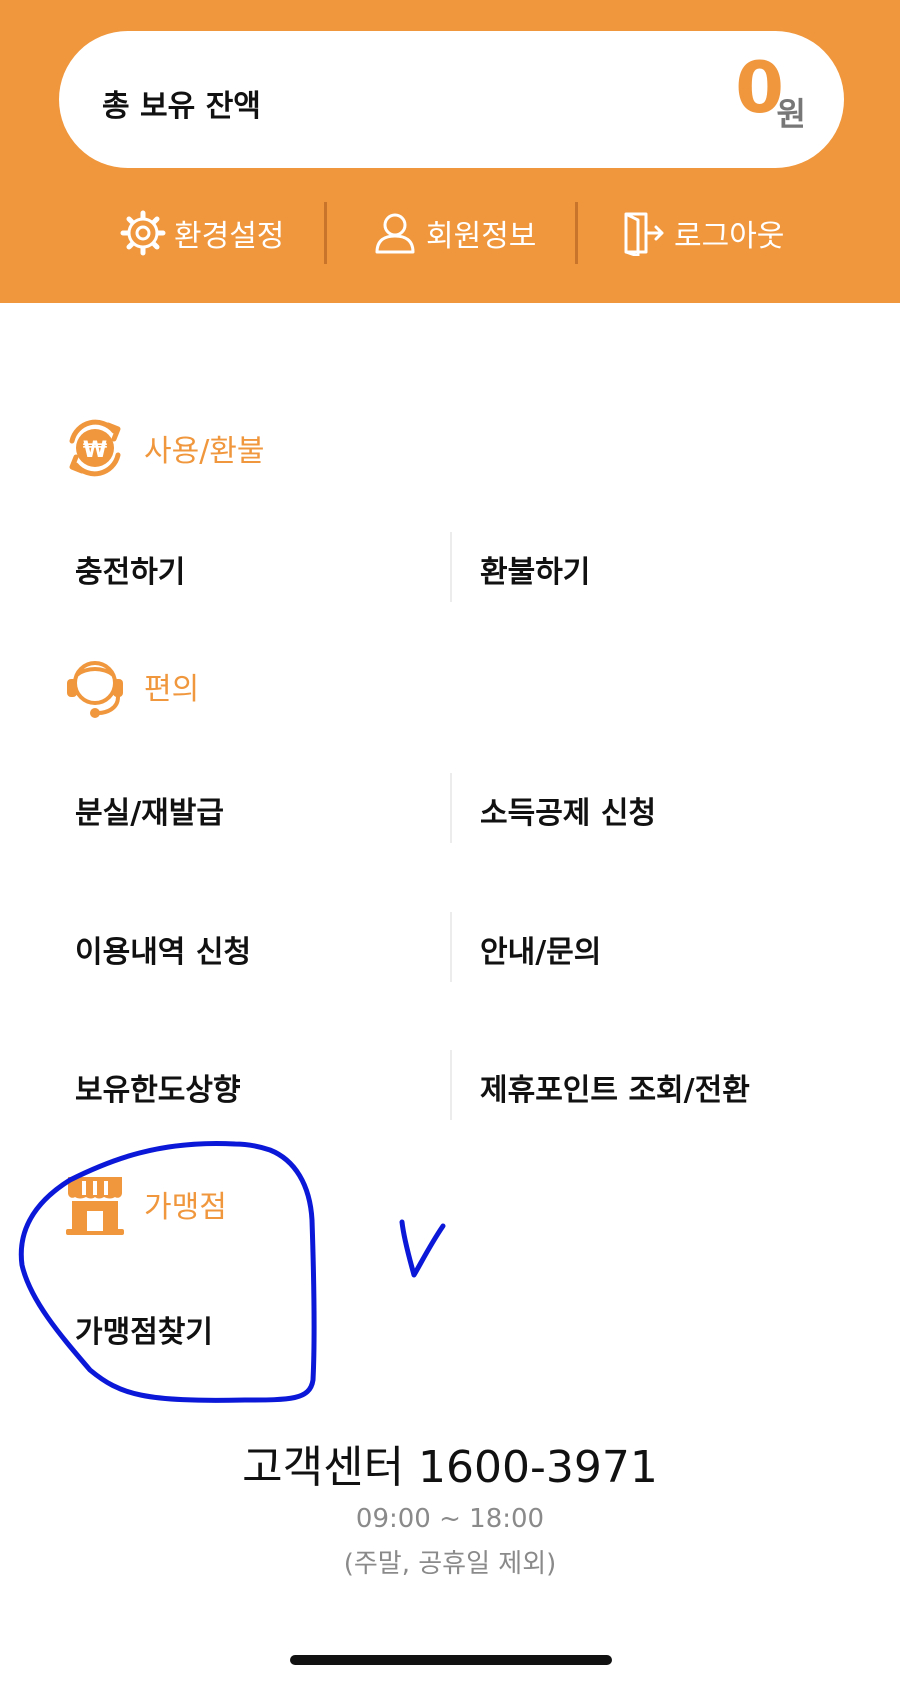 The image size is (900, 1686). Describe the element at coordinates (450, 1564) in the screenshot. I see `customer-center-note: (주말, 공휴일 제외)` at that location.